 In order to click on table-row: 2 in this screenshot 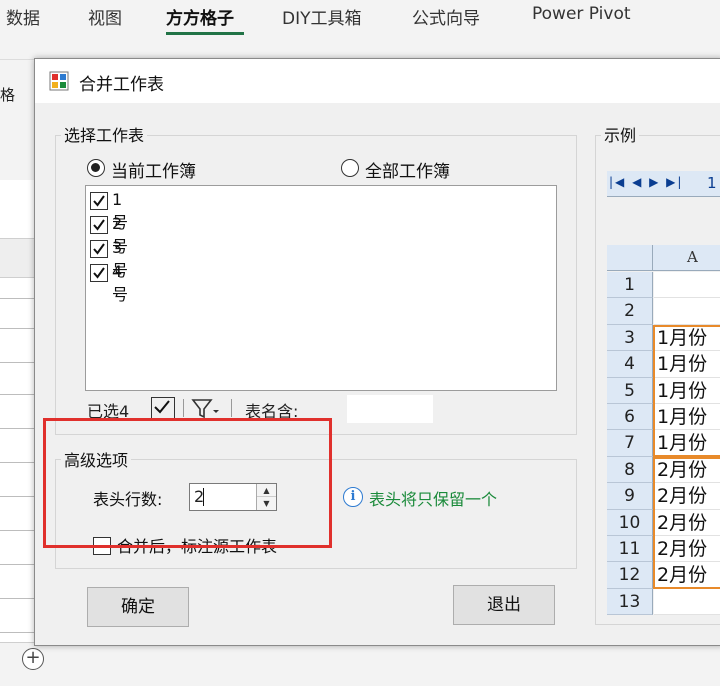, I will do `click(663, 311)`.